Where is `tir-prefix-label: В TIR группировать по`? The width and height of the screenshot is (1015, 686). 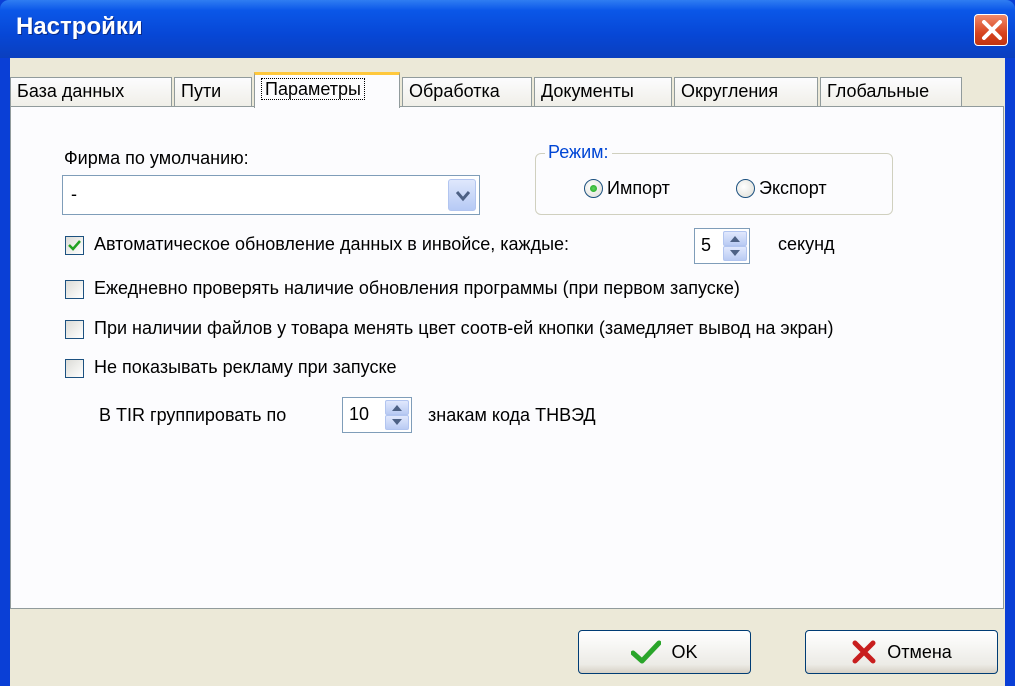
tir-prefix-label: В TIR группировать по is located at coordinates (193, 415).